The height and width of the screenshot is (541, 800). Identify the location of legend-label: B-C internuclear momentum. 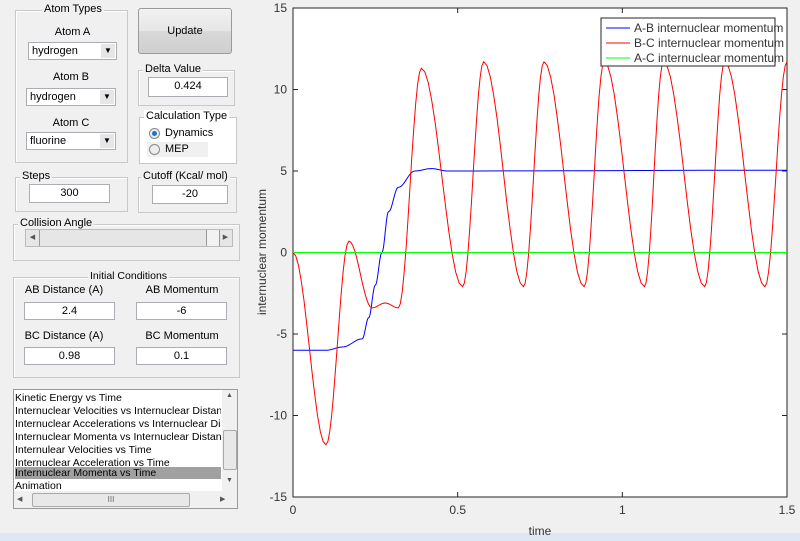
(709, 43).